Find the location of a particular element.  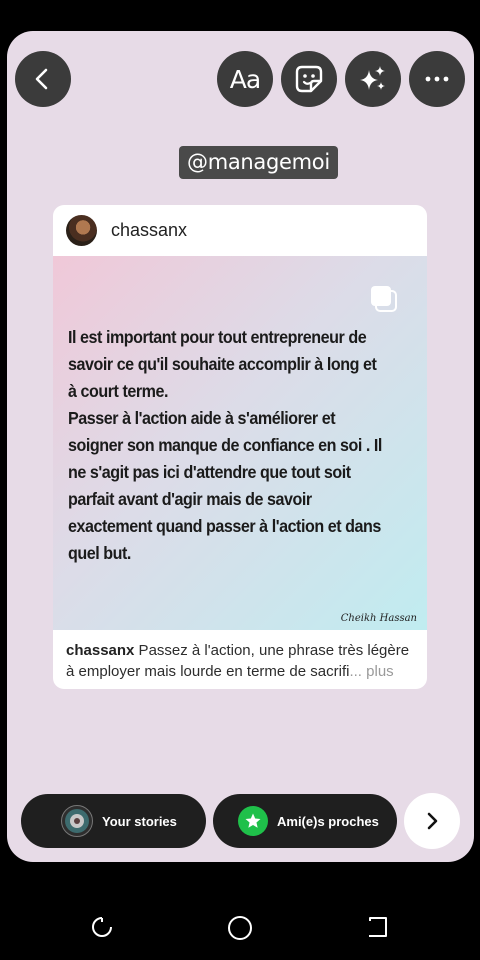

close-friends-button: Ami(e)s proches is located at coordinates (305, 821).